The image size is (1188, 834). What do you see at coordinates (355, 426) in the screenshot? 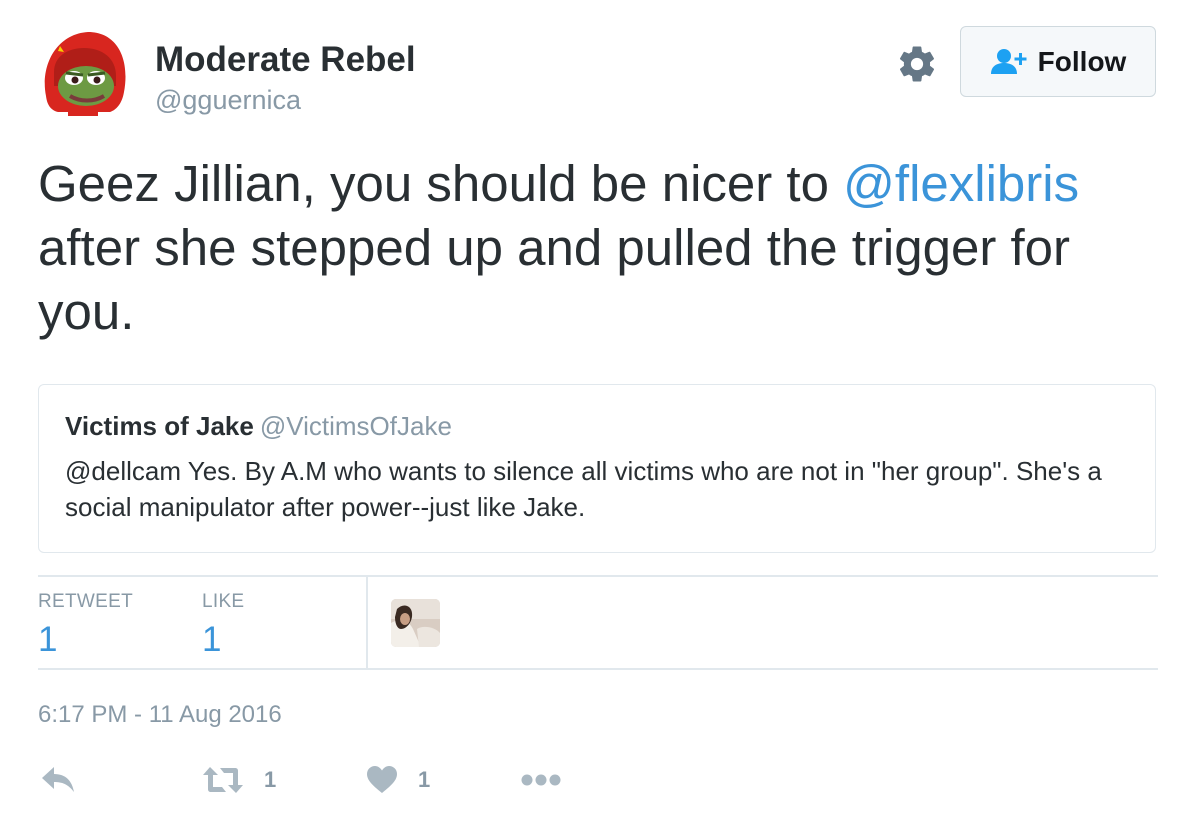
I see `quoted-tweet-screen-name: @VictimsOfJake` at bounding box center [355, 426].